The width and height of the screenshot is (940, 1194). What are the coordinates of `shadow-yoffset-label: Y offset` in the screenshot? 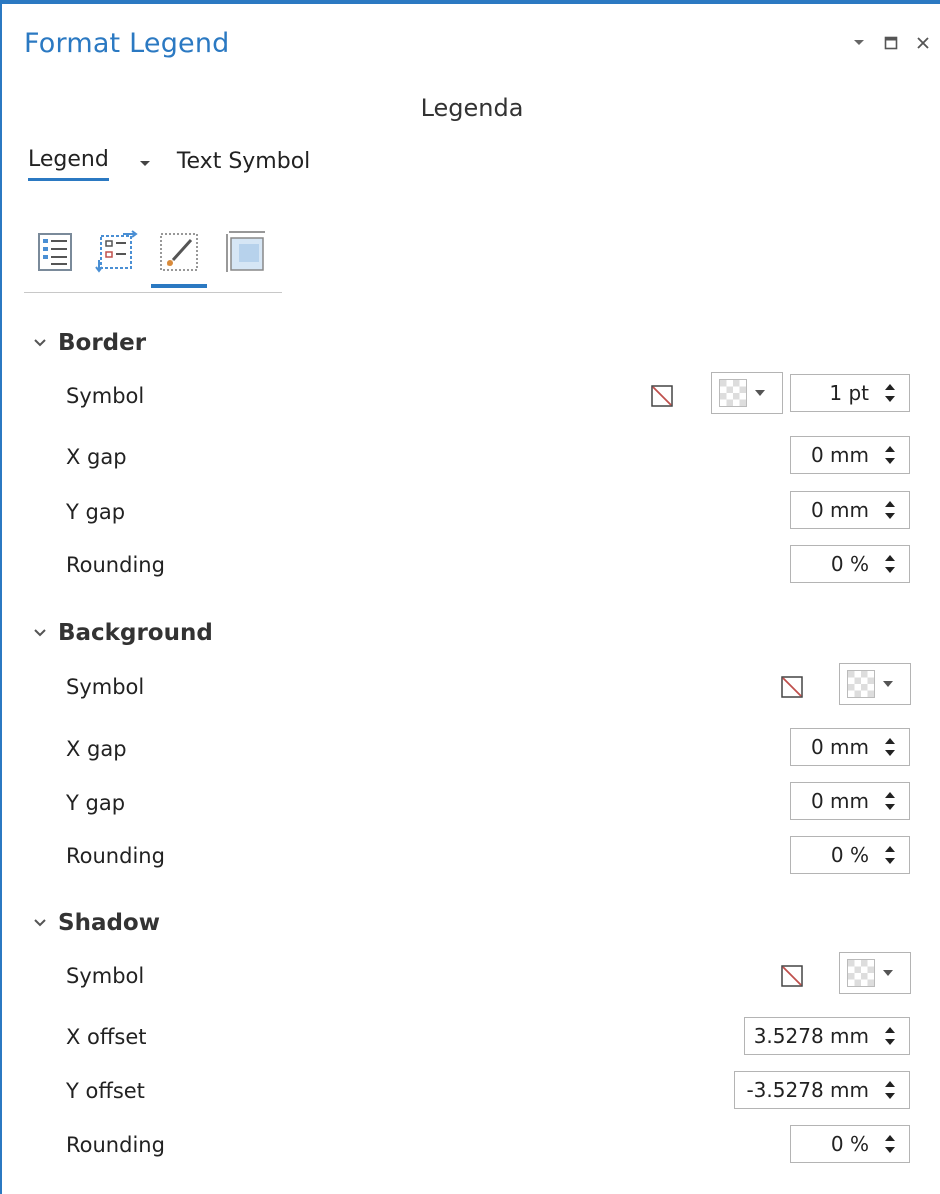 It's located at (105, 1091).